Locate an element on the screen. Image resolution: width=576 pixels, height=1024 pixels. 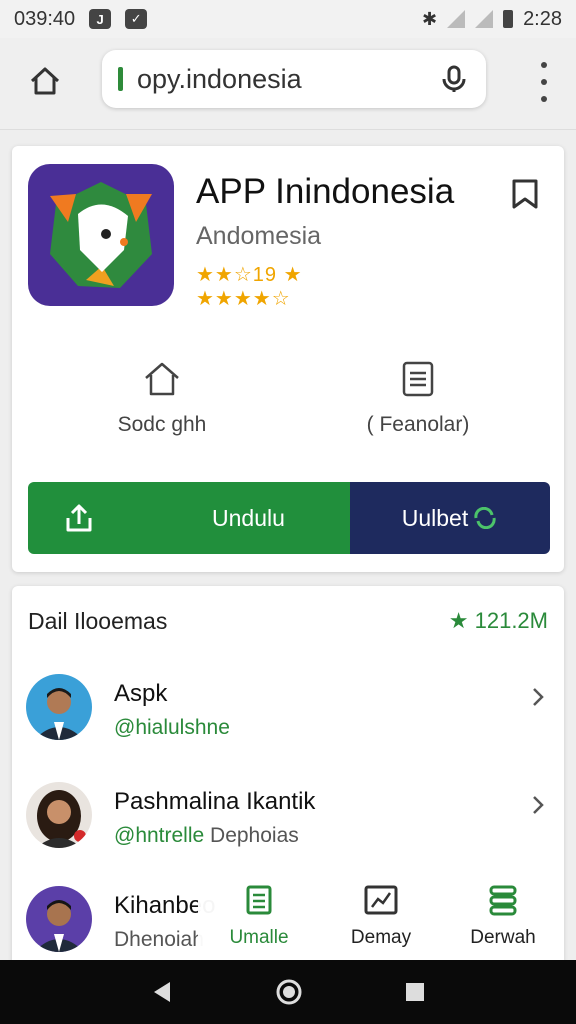
nav-item-umalle: Umalle is located at coordinates (259, 917).